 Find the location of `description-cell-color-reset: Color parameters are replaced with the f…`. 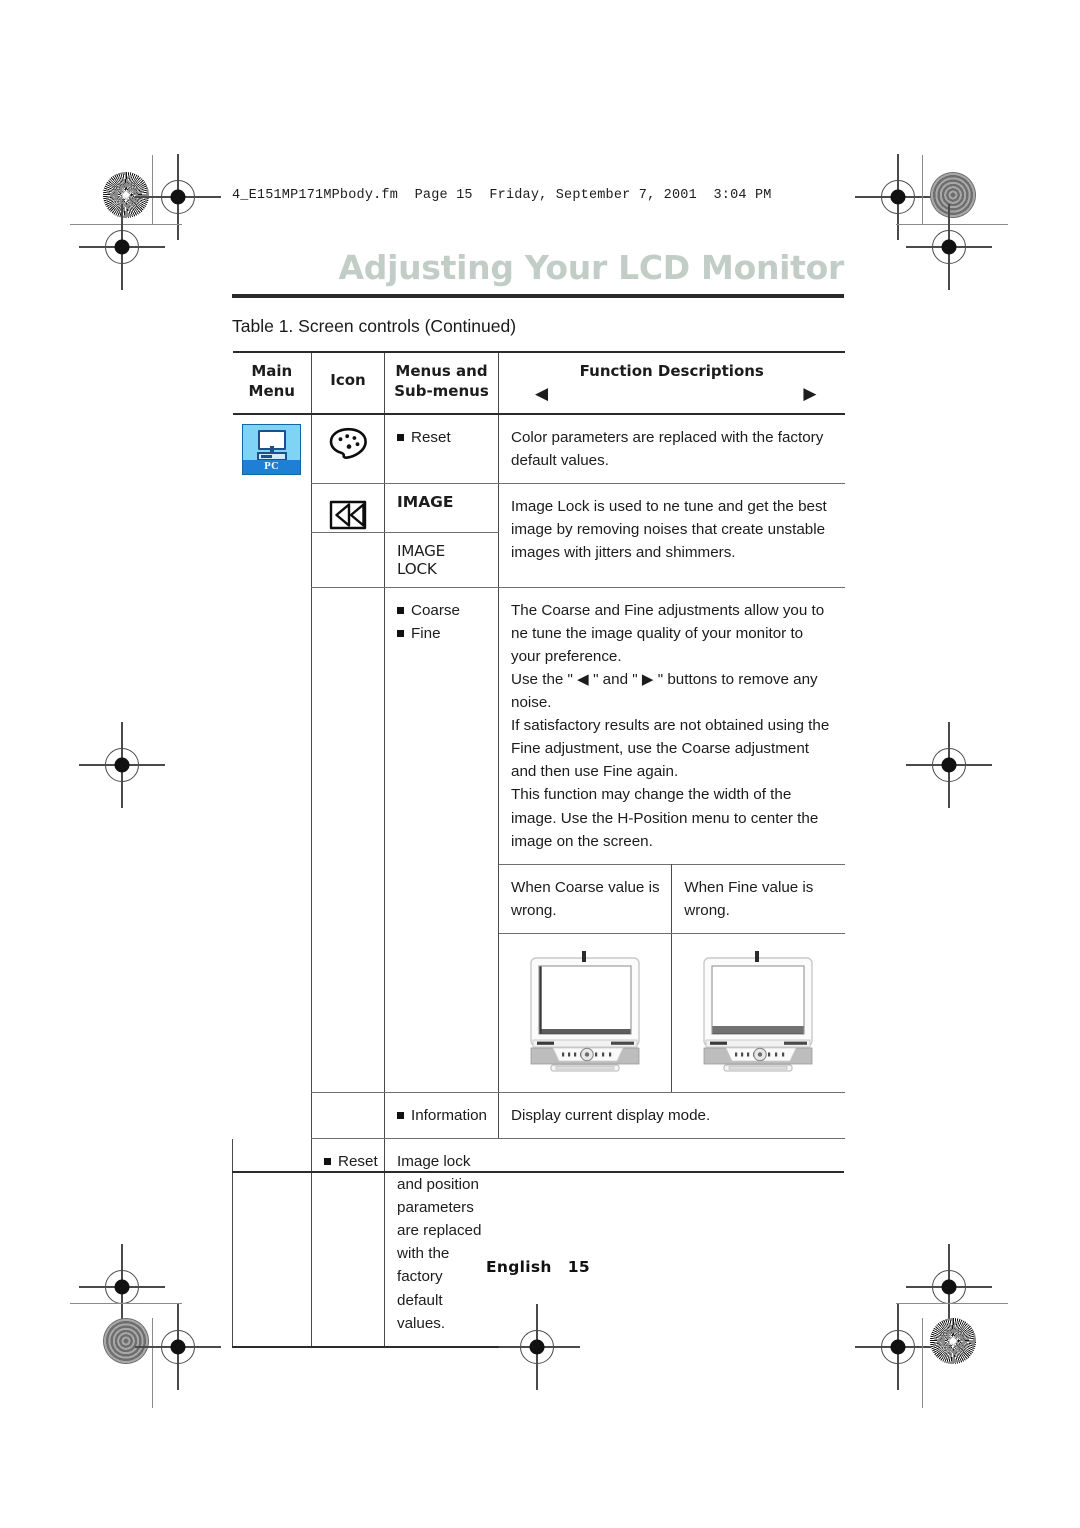

description-cell-color-reset: Color parameters are replaced with the f… is located at coordinates (671, 448).